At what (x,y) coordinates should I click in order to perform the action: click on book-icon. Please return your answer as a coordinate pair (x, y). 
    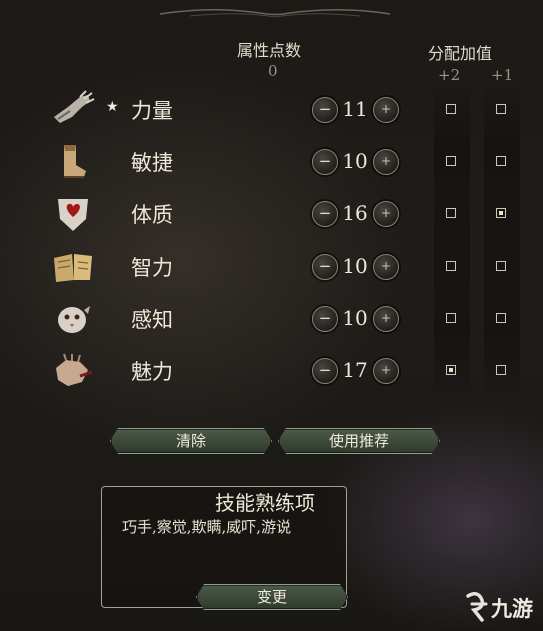
    Looking at the image, I should click on (73, 267).